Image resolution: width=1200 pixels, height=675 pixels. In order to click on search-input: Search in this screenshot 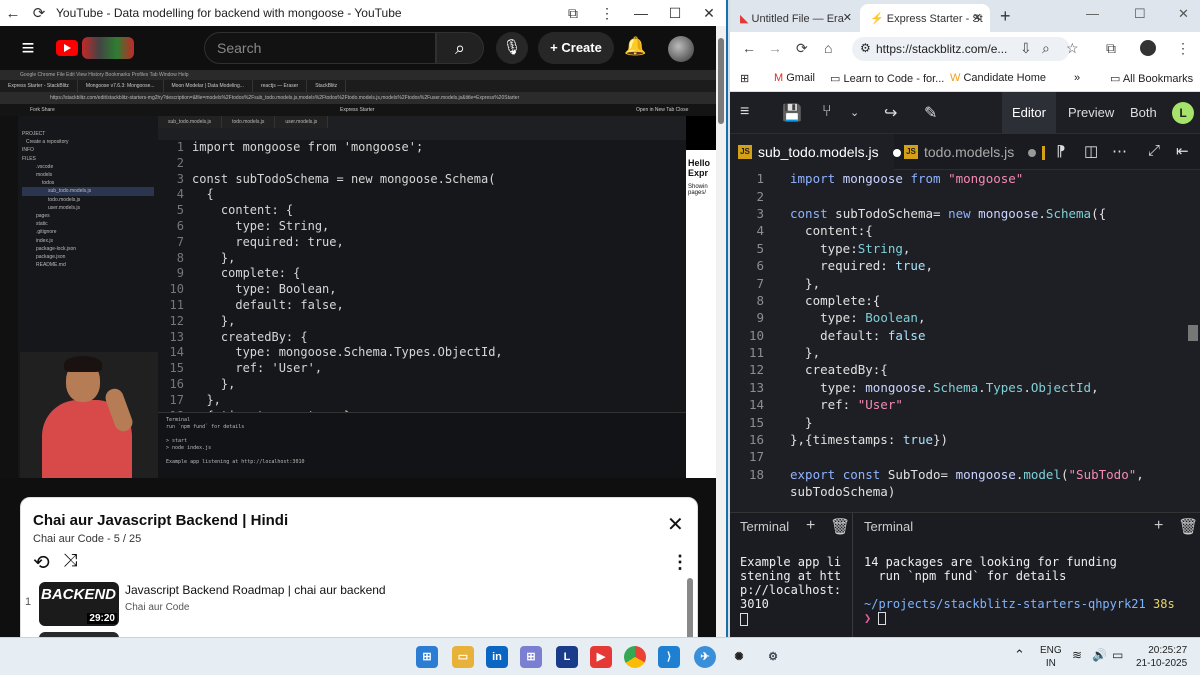, I will do `click(320, 48)`.